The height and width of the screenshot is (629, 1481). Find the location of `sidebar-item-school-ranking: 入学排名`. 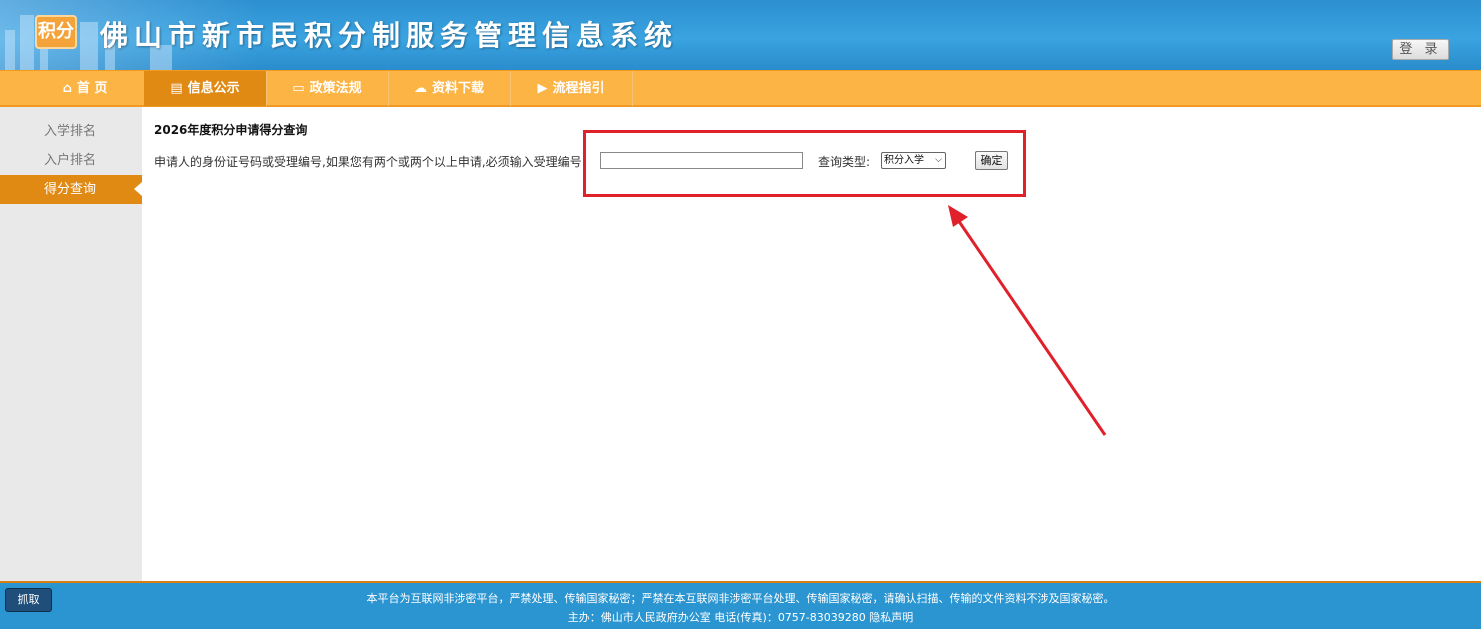

sidebar-item-school-ranking: 入学排名 is located at coordinates (71, 131).